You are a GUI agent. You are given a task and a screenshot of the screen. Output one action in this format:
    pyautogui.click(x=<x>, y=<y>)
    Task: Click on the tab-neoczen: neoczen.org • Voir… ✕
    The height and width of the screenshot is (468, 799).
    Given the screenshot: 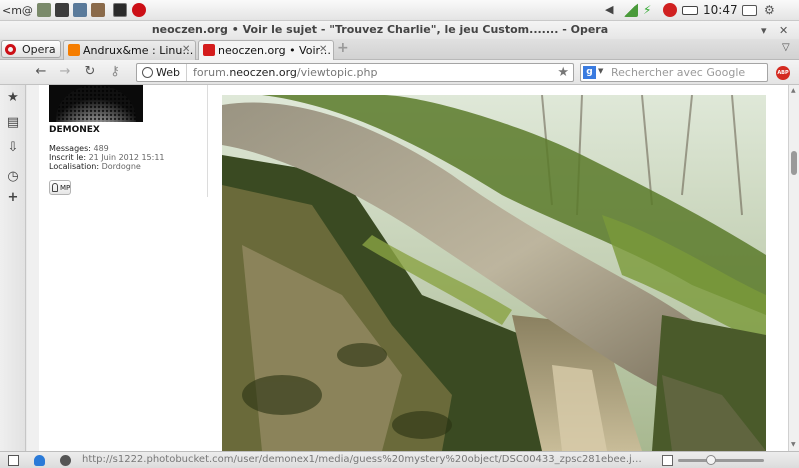 What is the action you would take?
    pyautogui.click(x=266, y=50)
    